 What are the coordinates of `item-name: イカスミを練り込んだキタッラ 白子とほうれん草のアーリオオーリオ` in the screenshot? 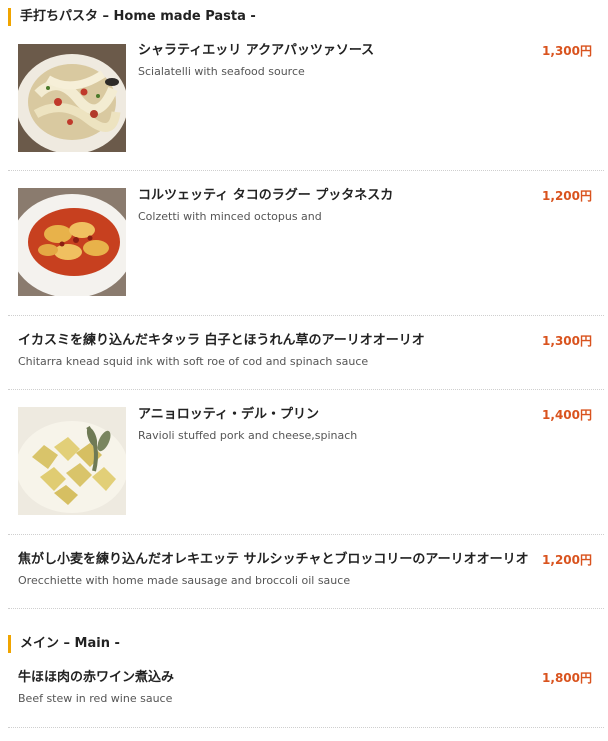 It's located at (221, 340).